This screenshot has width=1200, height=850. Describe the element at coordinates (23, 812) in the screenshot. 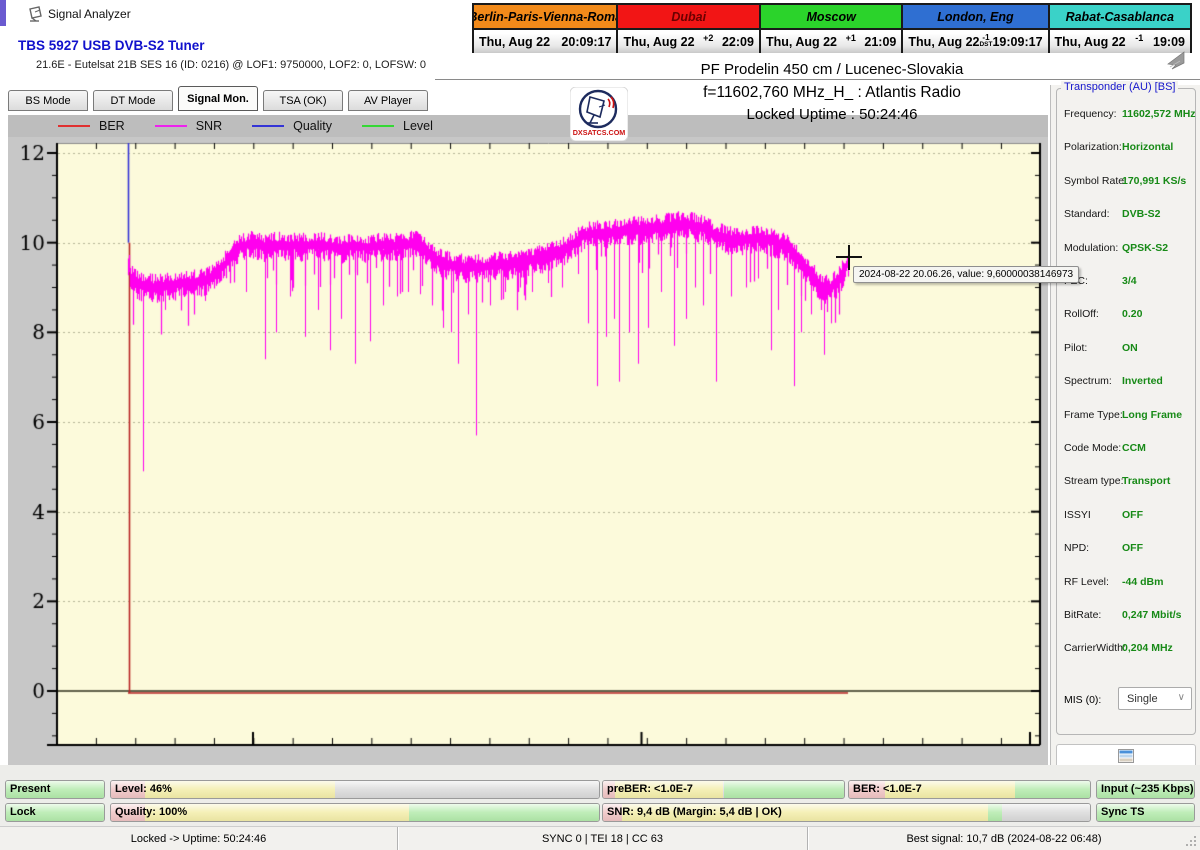

I see `status-bar-label: Lock` at that location.